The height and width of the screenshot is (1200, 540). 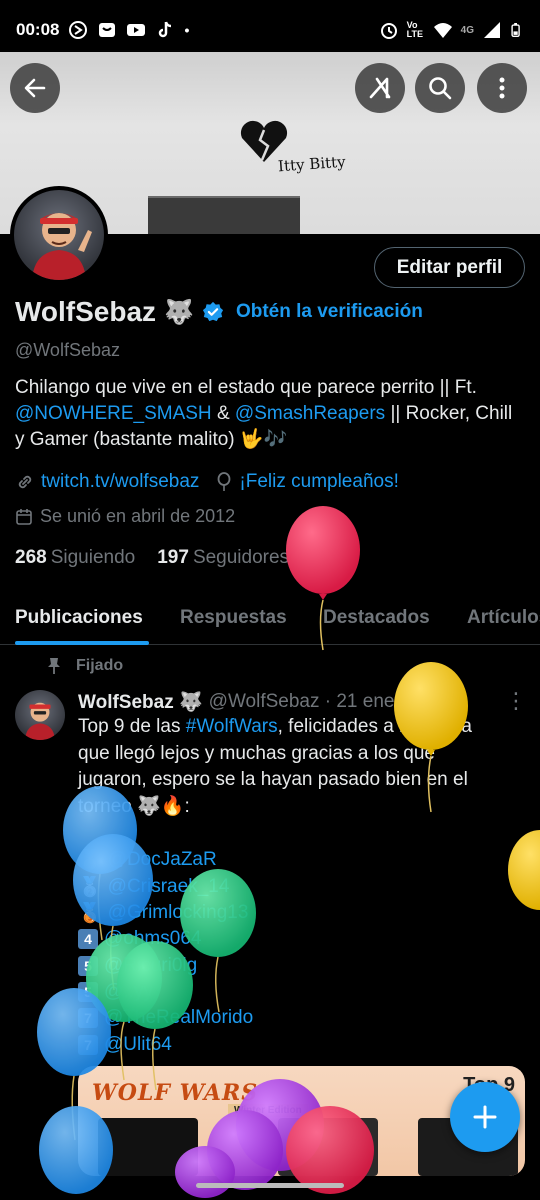 I want to click on mention-item: 🥇 @DocJaZaR, so click(x=147, y=860).